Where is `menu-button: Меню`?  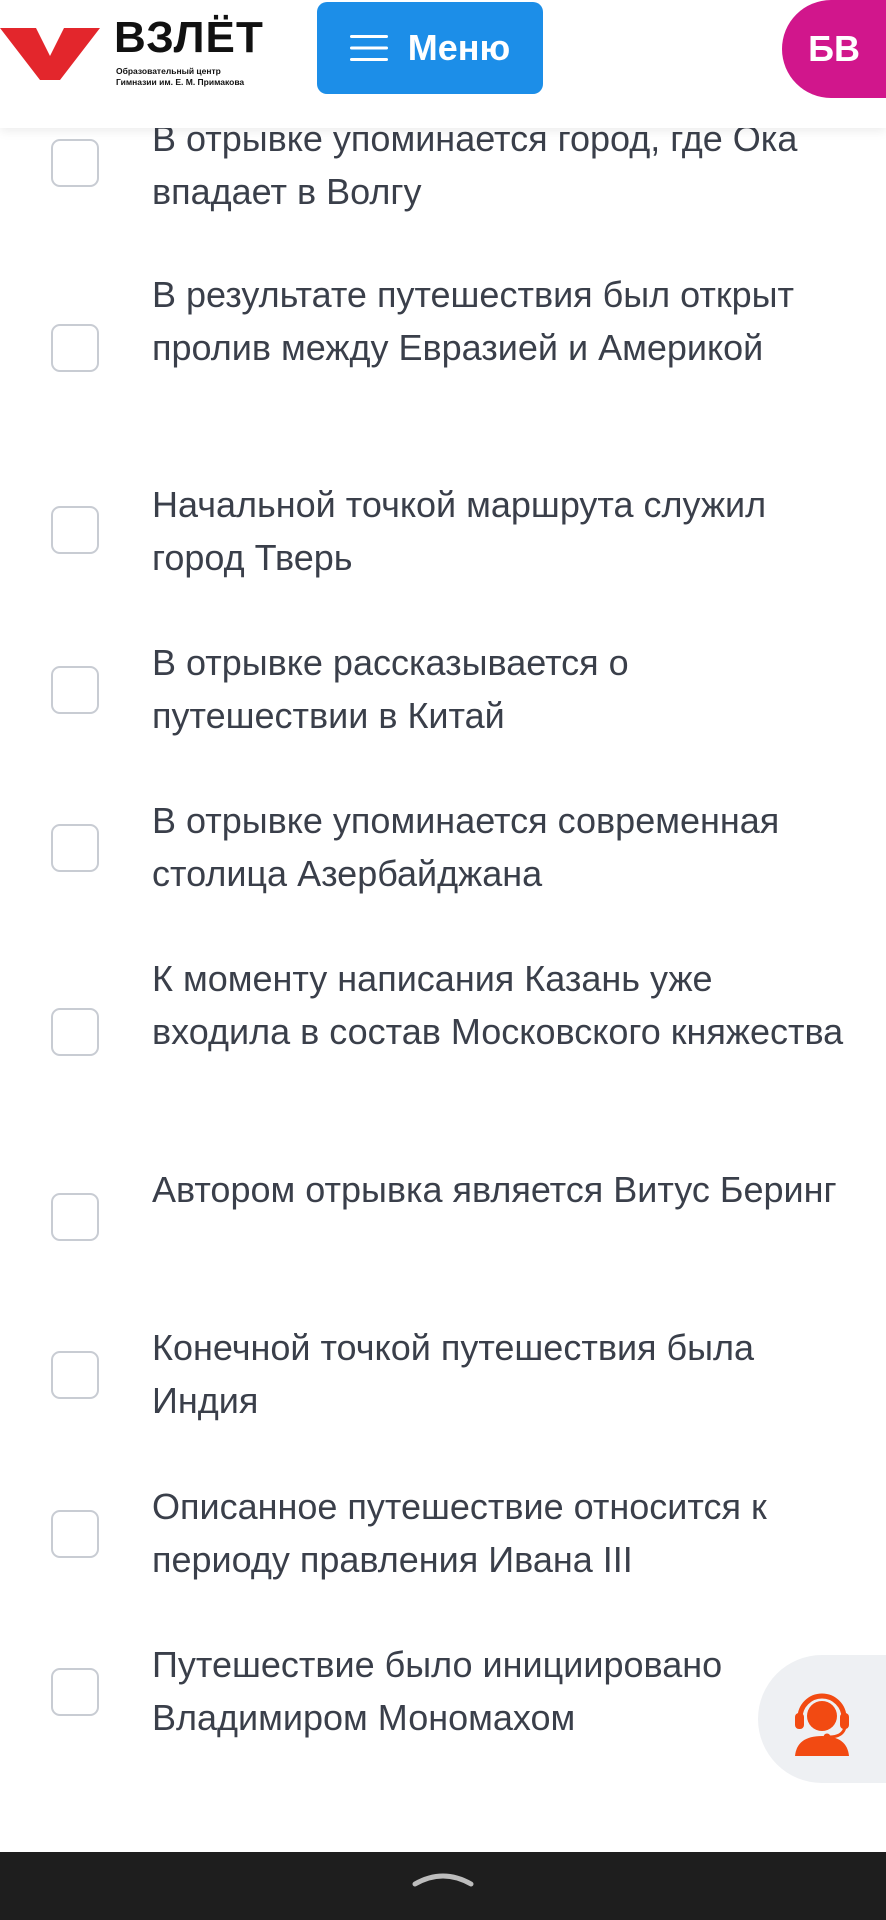 menu-button: Меню is located at coordinates (430, 48).